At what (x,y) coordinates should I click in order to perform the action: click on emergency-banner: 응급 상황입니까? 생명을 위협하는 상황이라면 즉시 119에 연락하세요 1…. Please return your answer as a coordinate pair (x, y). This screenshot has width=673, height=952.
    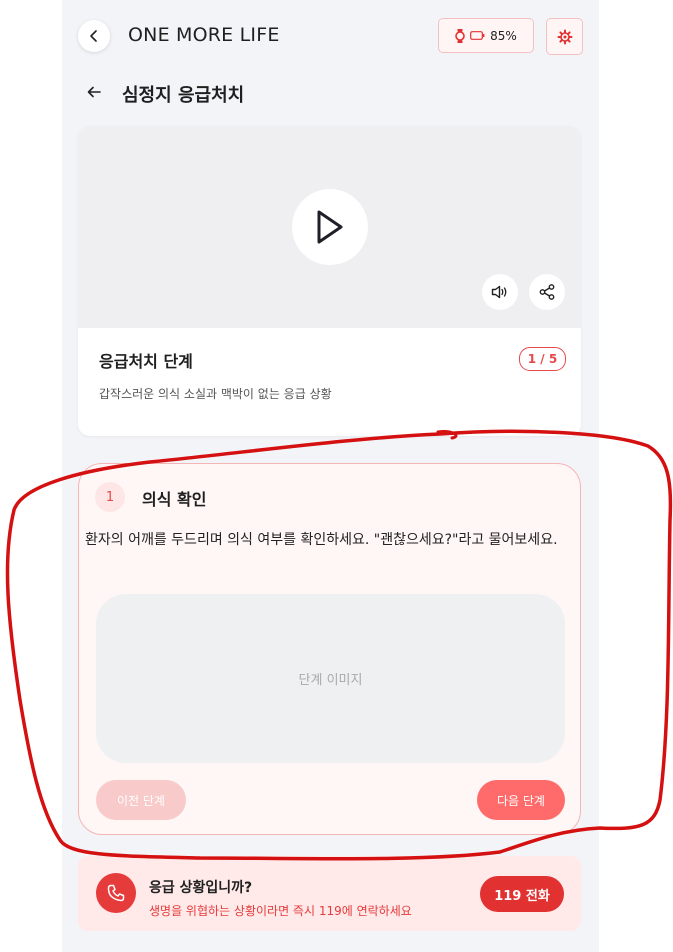
    Looking at the image, I should click on (329, 893).